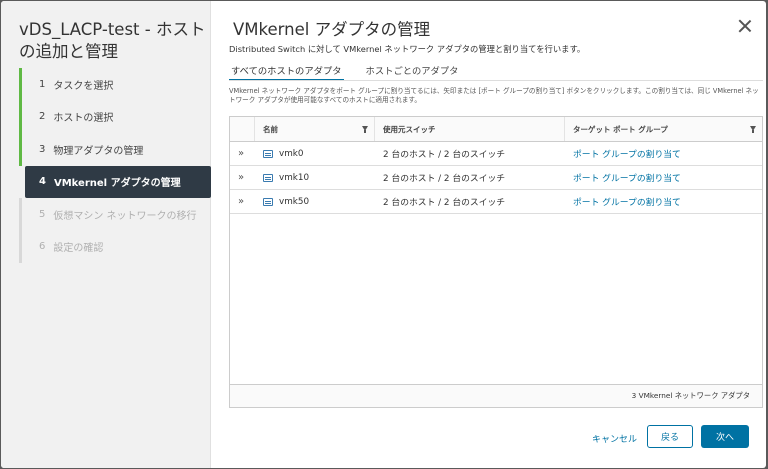 The image size is (768, 469). Describe the element at coordinates (98, 151) in the screenshot. I see `step-label: 物理アダプタの管理` at that location.